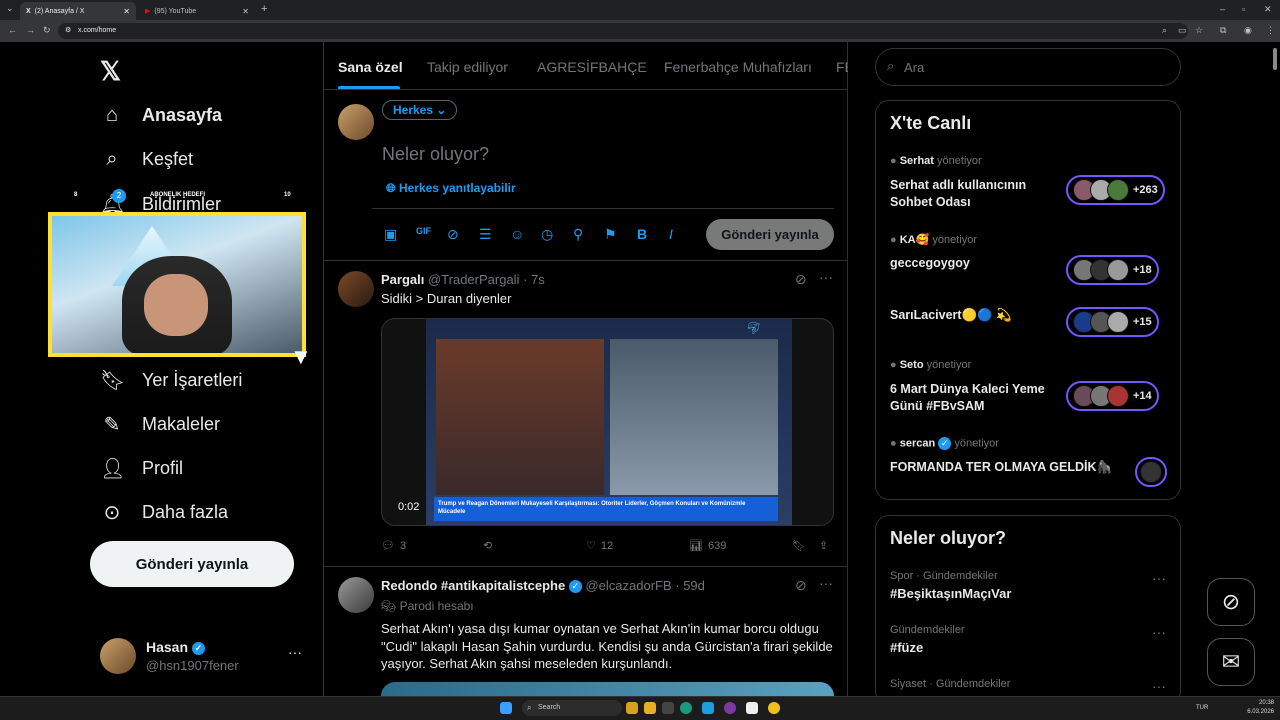 The image size is (1280, 720). What do you see at coordinates (650, 708) in the screenshot?
I see `file-explorer-icon` at bounding box center [650, 708].